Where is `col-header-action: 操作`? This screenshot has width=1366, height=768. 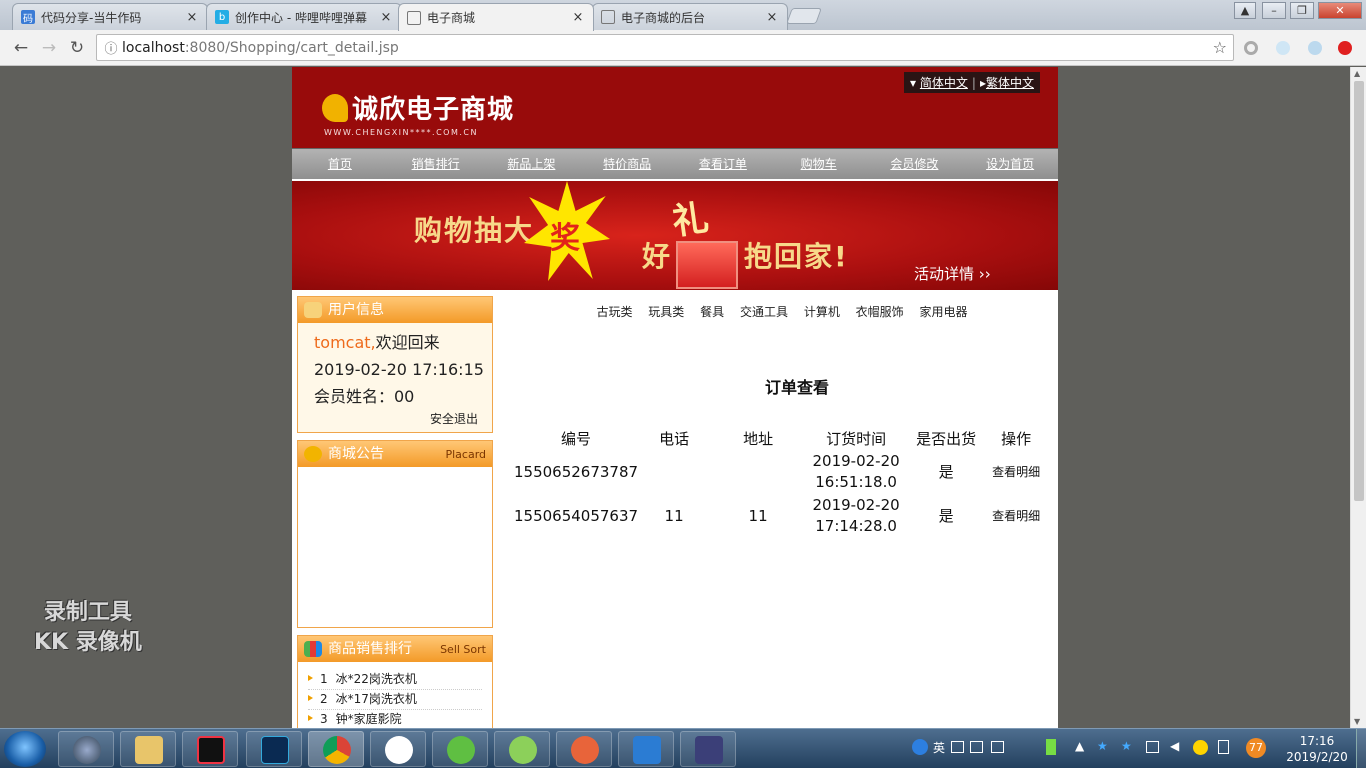
col-header-action: 操作 is located at coordinates (1016, 438).